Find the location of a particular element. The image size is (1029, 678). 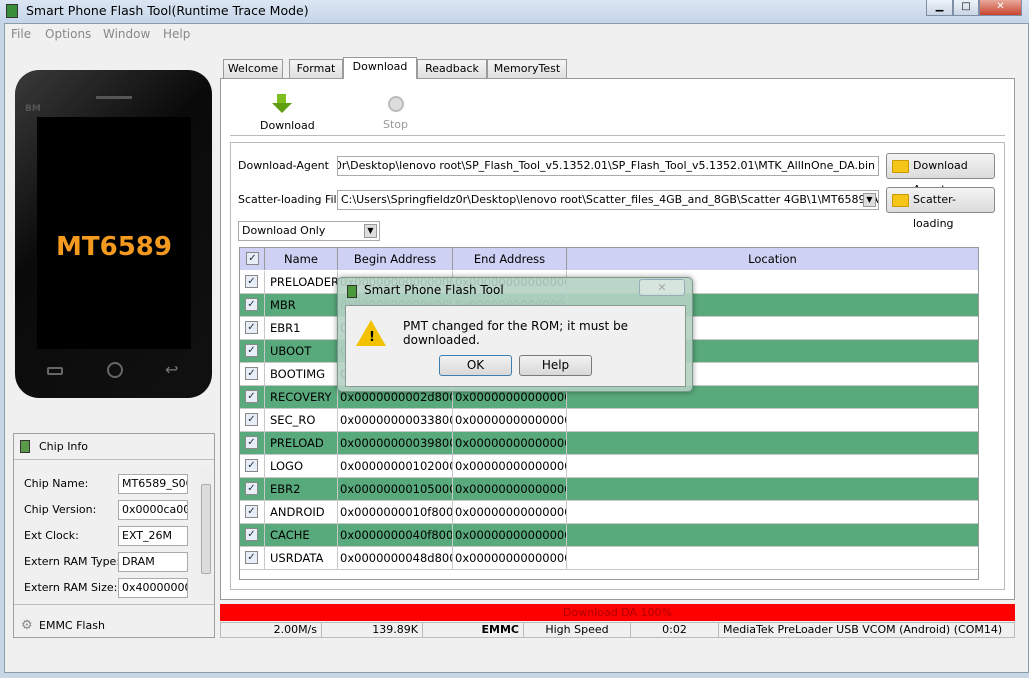

tab-format: Format is located at coordinates (316, 69).